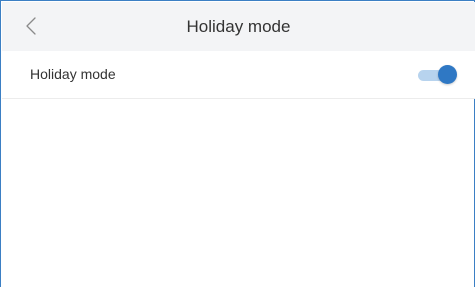 The height and width of the screenshot is (287, 475). I want to click on chevron-left-icon, so click(31, 26).